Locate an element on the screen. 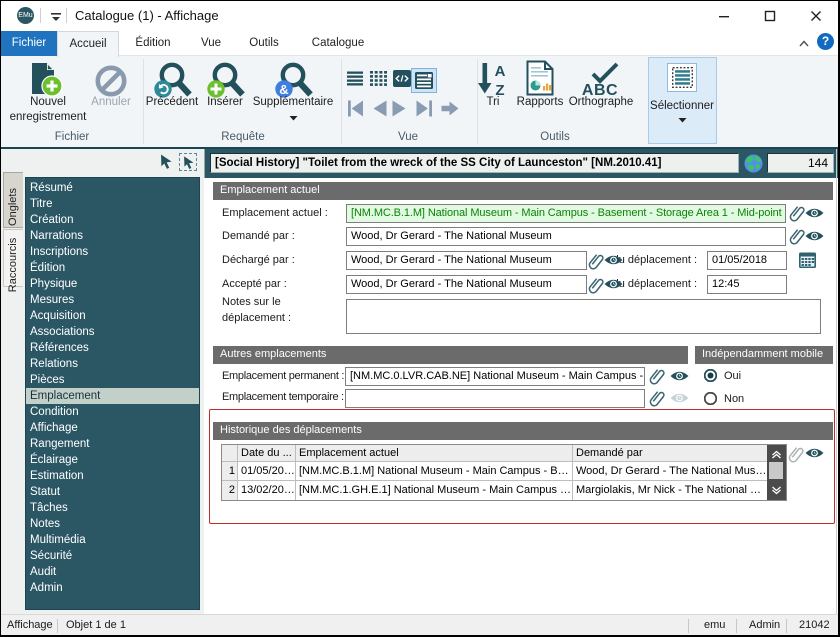  svg-text: A is located at coordinates (500, 71).